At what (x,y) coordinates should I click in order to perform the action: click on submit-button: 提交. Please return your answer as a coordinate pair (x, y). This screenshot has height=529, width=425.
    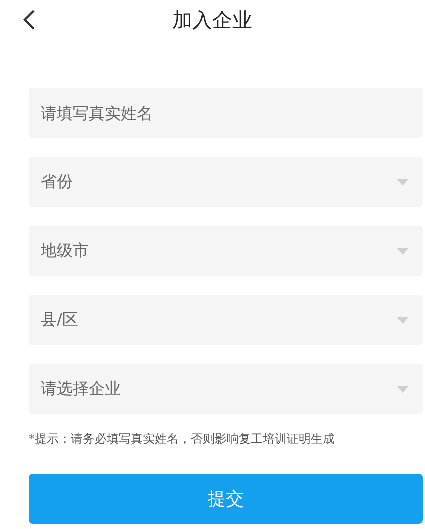
    Looking at the image, I should click on (226, 499).